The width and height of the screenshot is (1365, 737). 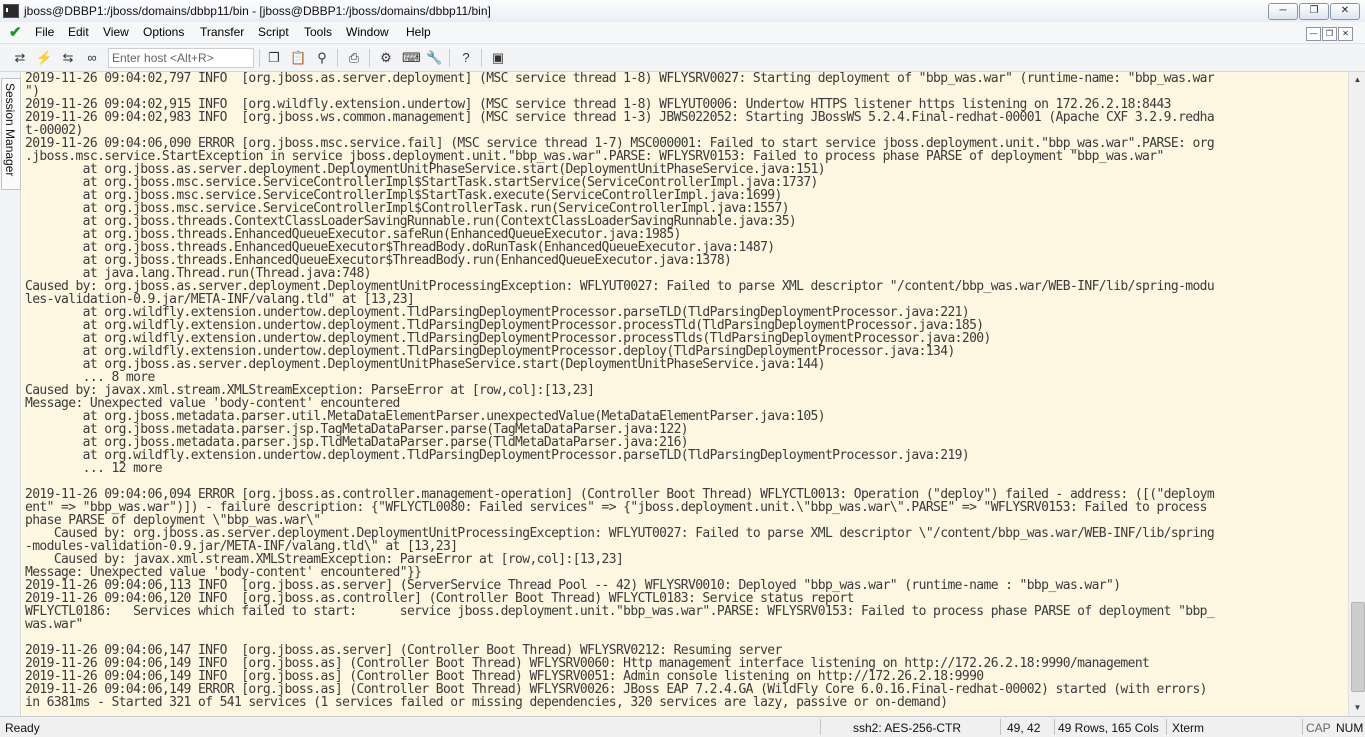 I want to click on session-manager-label: Session Manager, so click(x=10, y=130).